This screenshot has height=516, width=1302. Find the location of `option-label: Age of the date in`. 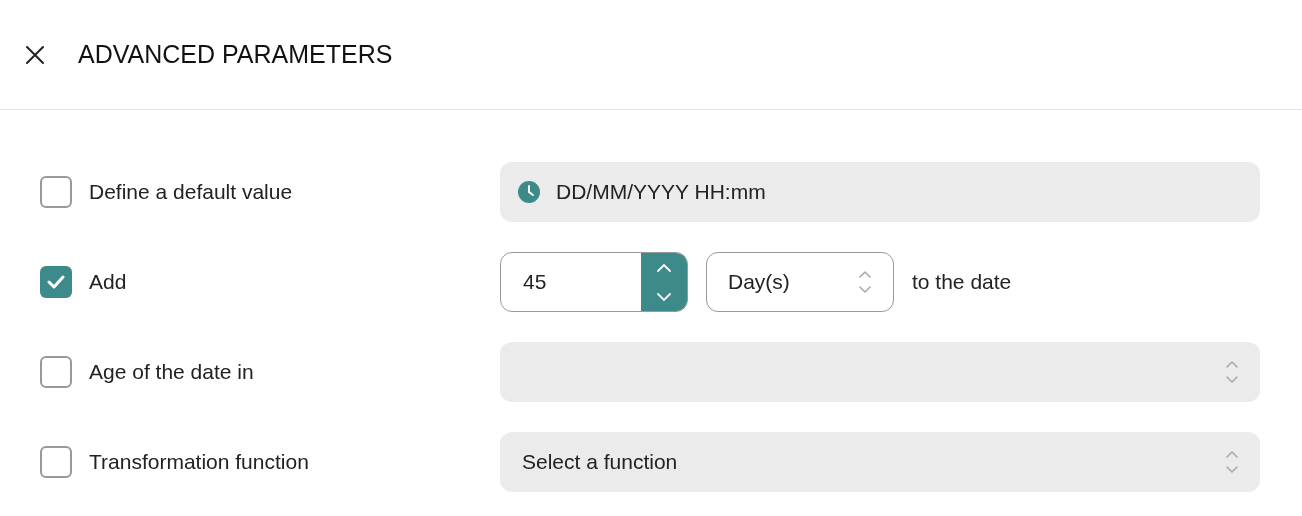

option-label: Age of the date in is located at coordinates (171, 372).